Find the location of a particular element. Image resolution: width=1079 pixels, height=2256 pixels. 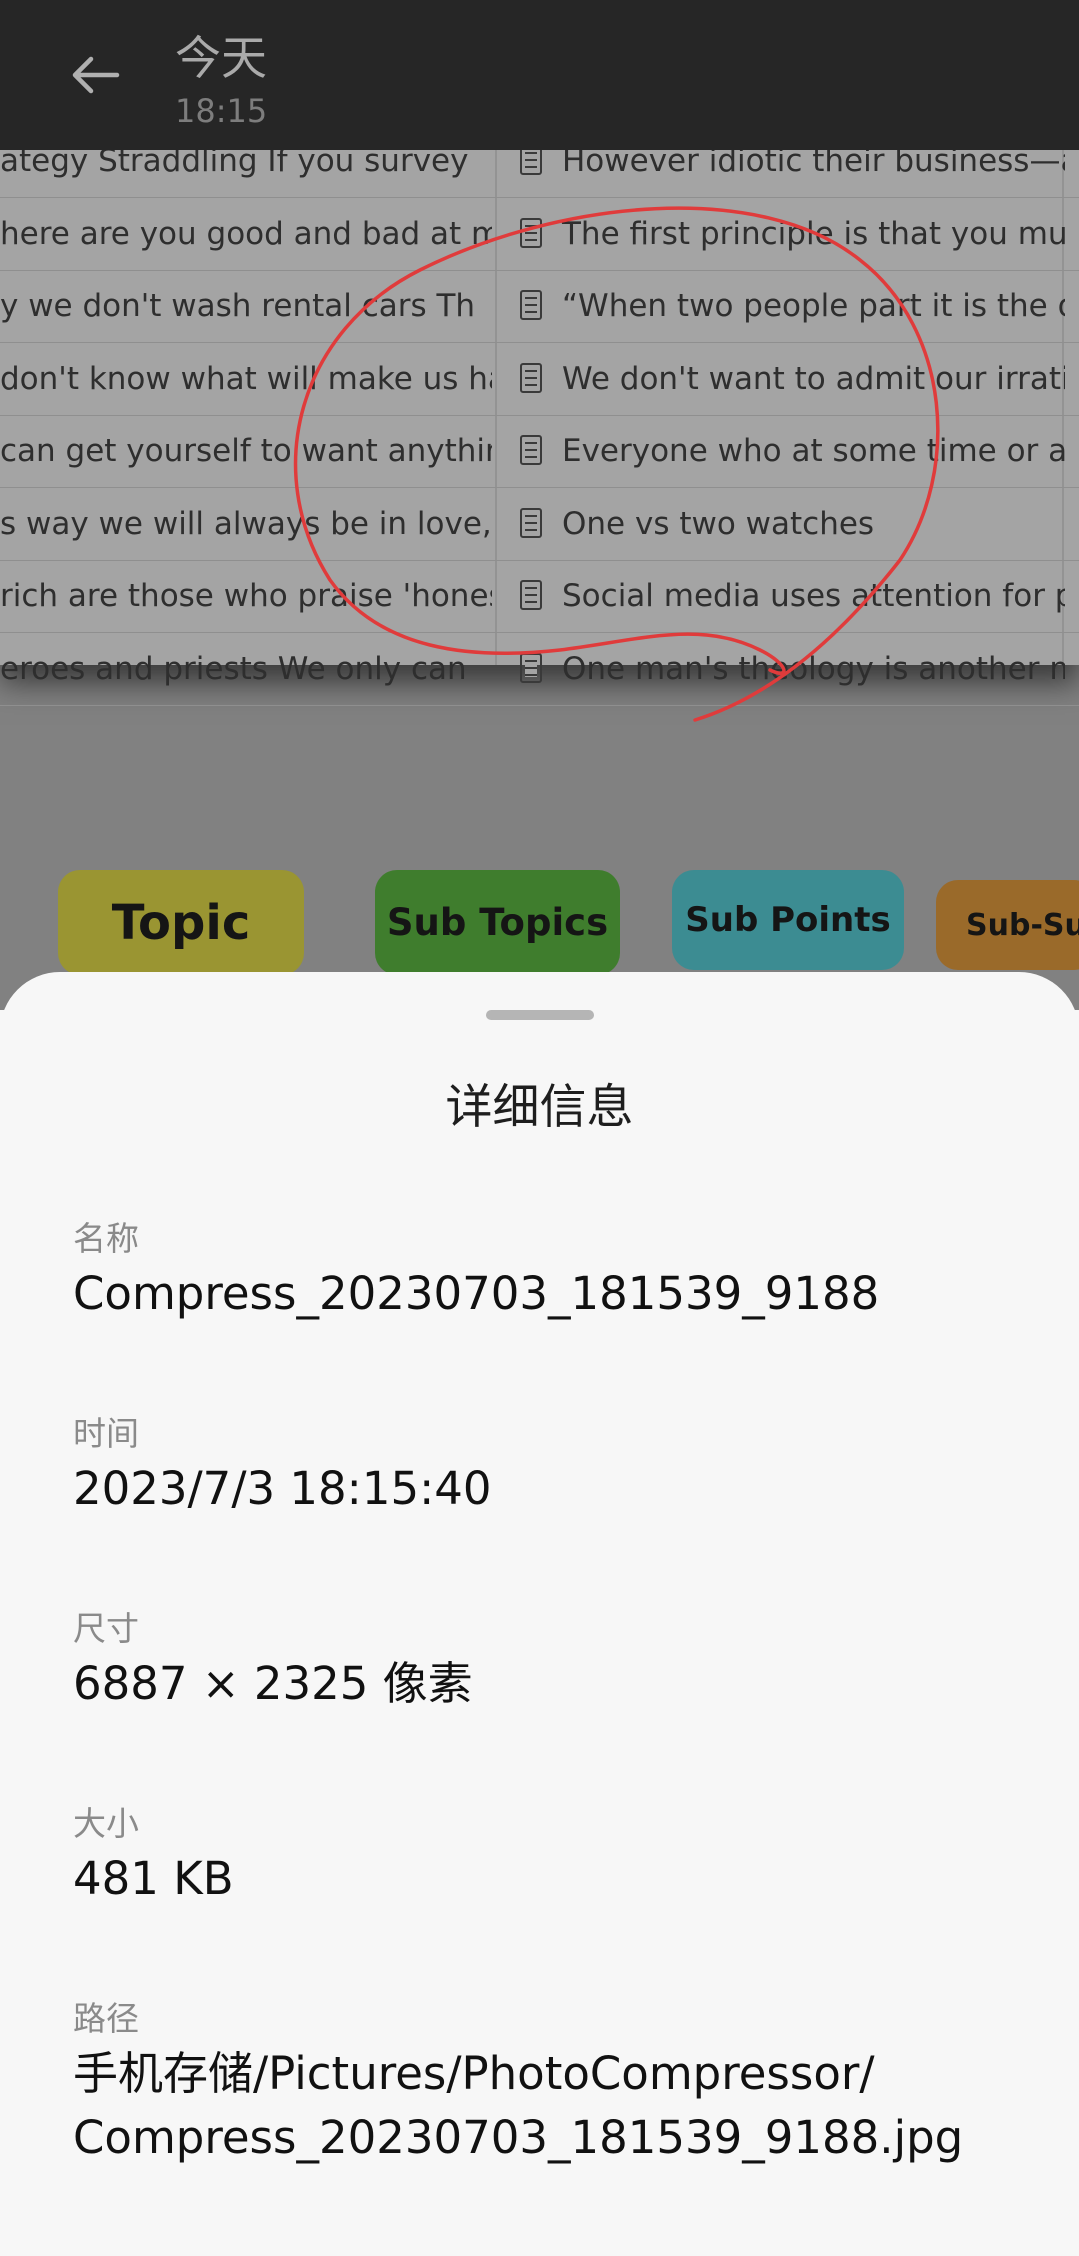

path-value-line2: Compress_20230703_181539_9188.jpg is located at coordinates (518, 2137).